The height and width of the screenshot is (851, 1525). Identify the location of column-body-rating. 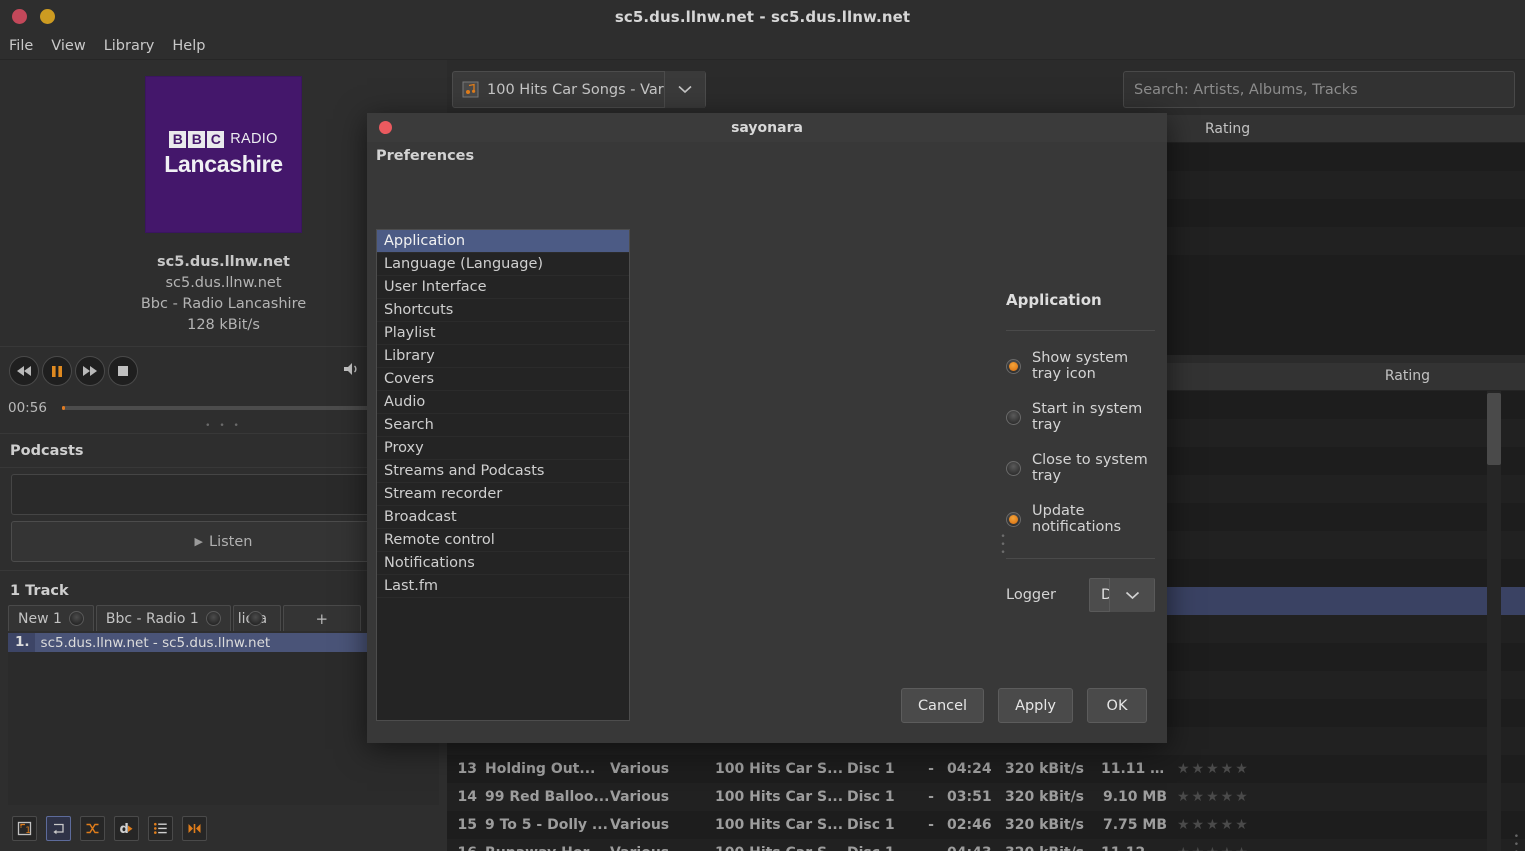
(1342, 249).